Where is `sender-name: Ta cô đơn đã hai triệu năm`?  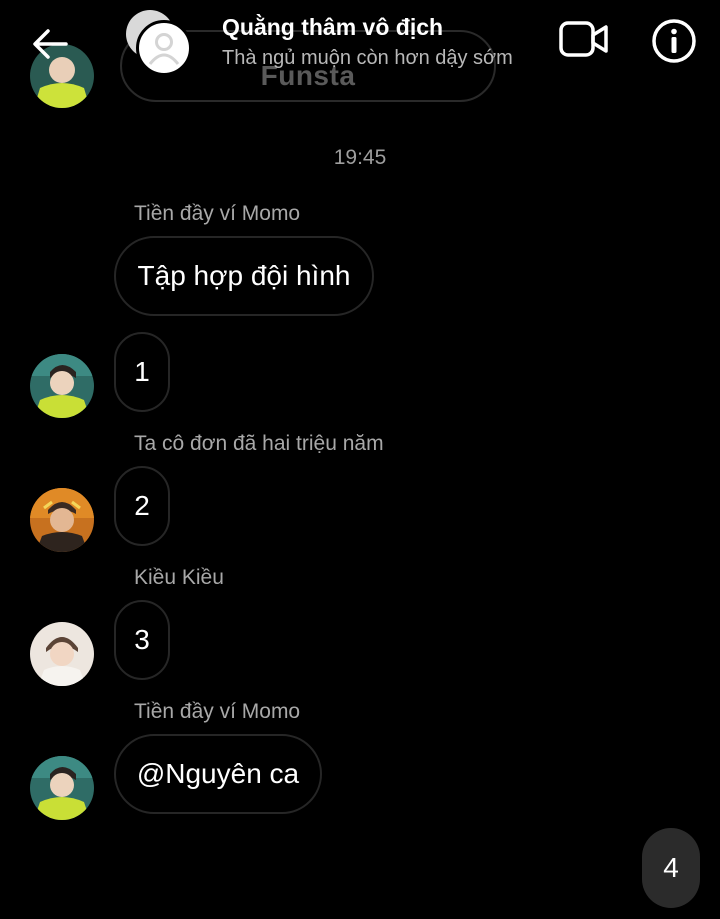
sender-name: Ta cô đơn đã hai triệu năm is located at coordinates (259, 443).